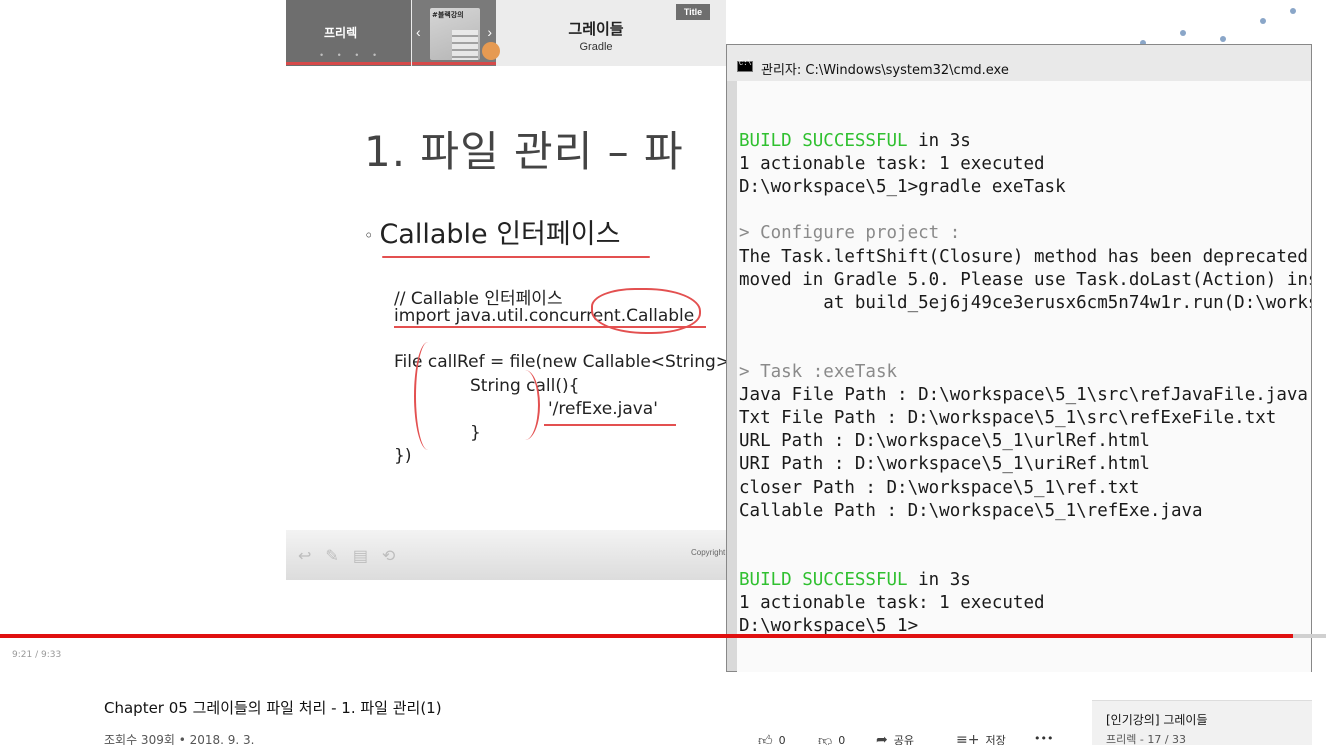 The image size is (1326, 745). I want to click on view-count-date: 조회수 309회 • 2018. 9. 3., so click(179, 739).